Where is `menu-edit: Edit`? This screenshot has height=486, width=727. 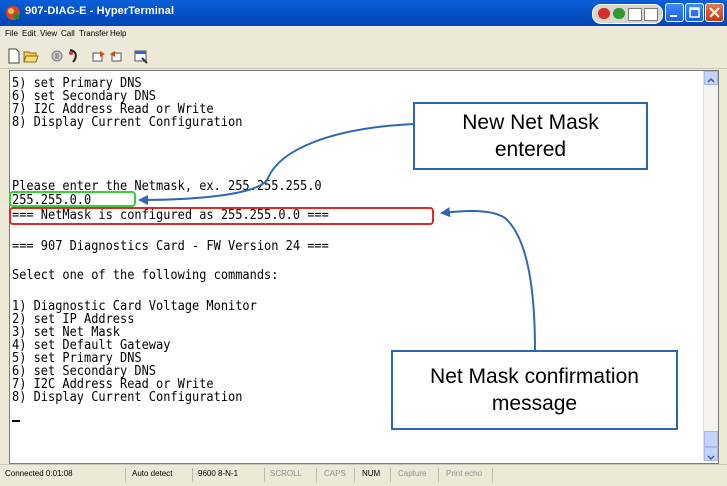
menu-edit: Edit is located at coordinates (29, 33).